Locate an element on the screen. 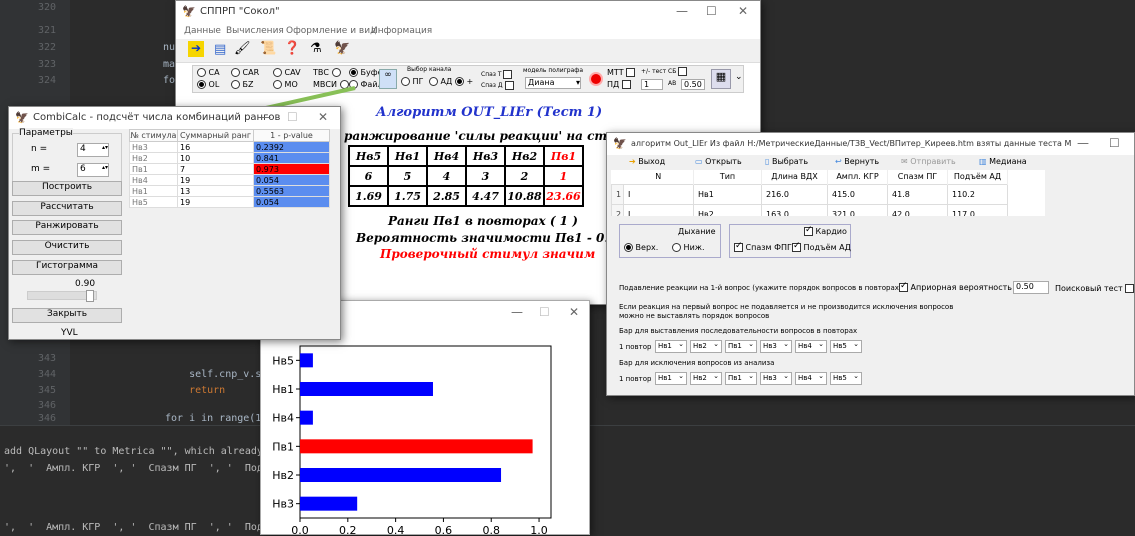 This screenshot has width=1135, height=536. table-cell: 41.8 is located at coordinates (917, 194).